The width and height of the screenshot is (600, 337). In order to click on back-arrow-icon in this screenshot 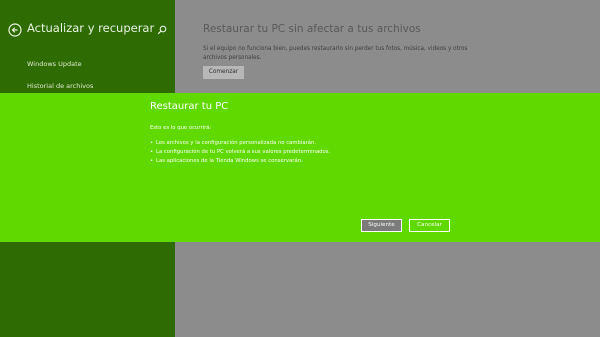, I will do `click(15, 30)`.